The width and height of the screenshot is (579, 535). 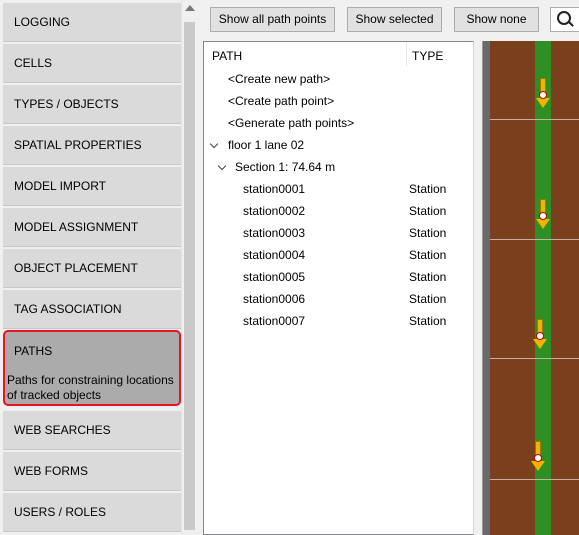 What do you see at coordinates (189, 276) in the screenshot?
I see `scrollbar-thumb` at bounding box center [189, 276].